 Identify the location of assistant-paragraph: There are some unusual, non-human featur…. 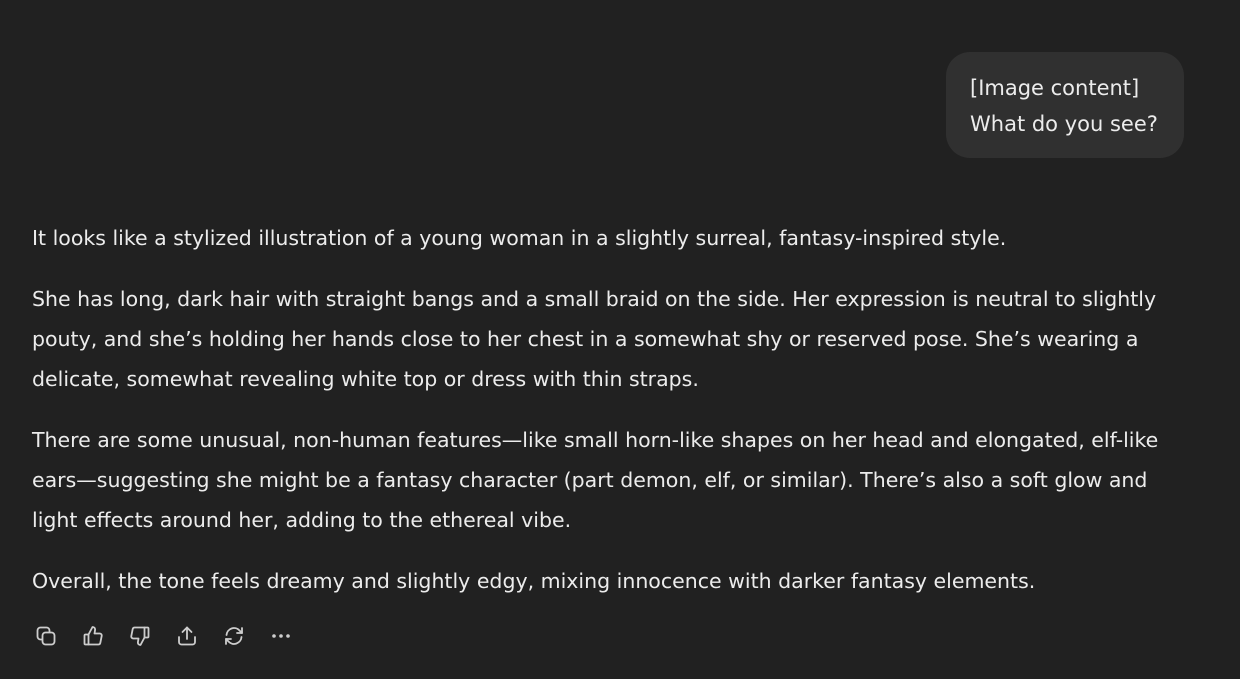
(595, 480).